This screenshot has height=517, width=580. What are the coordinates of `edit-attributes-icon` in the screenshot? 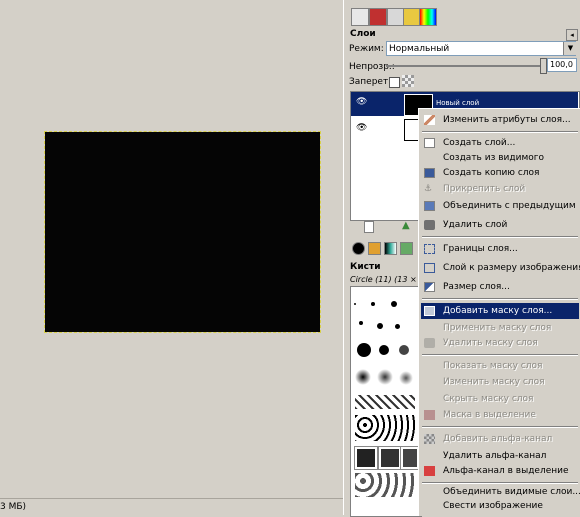 It's located at (429, 120).